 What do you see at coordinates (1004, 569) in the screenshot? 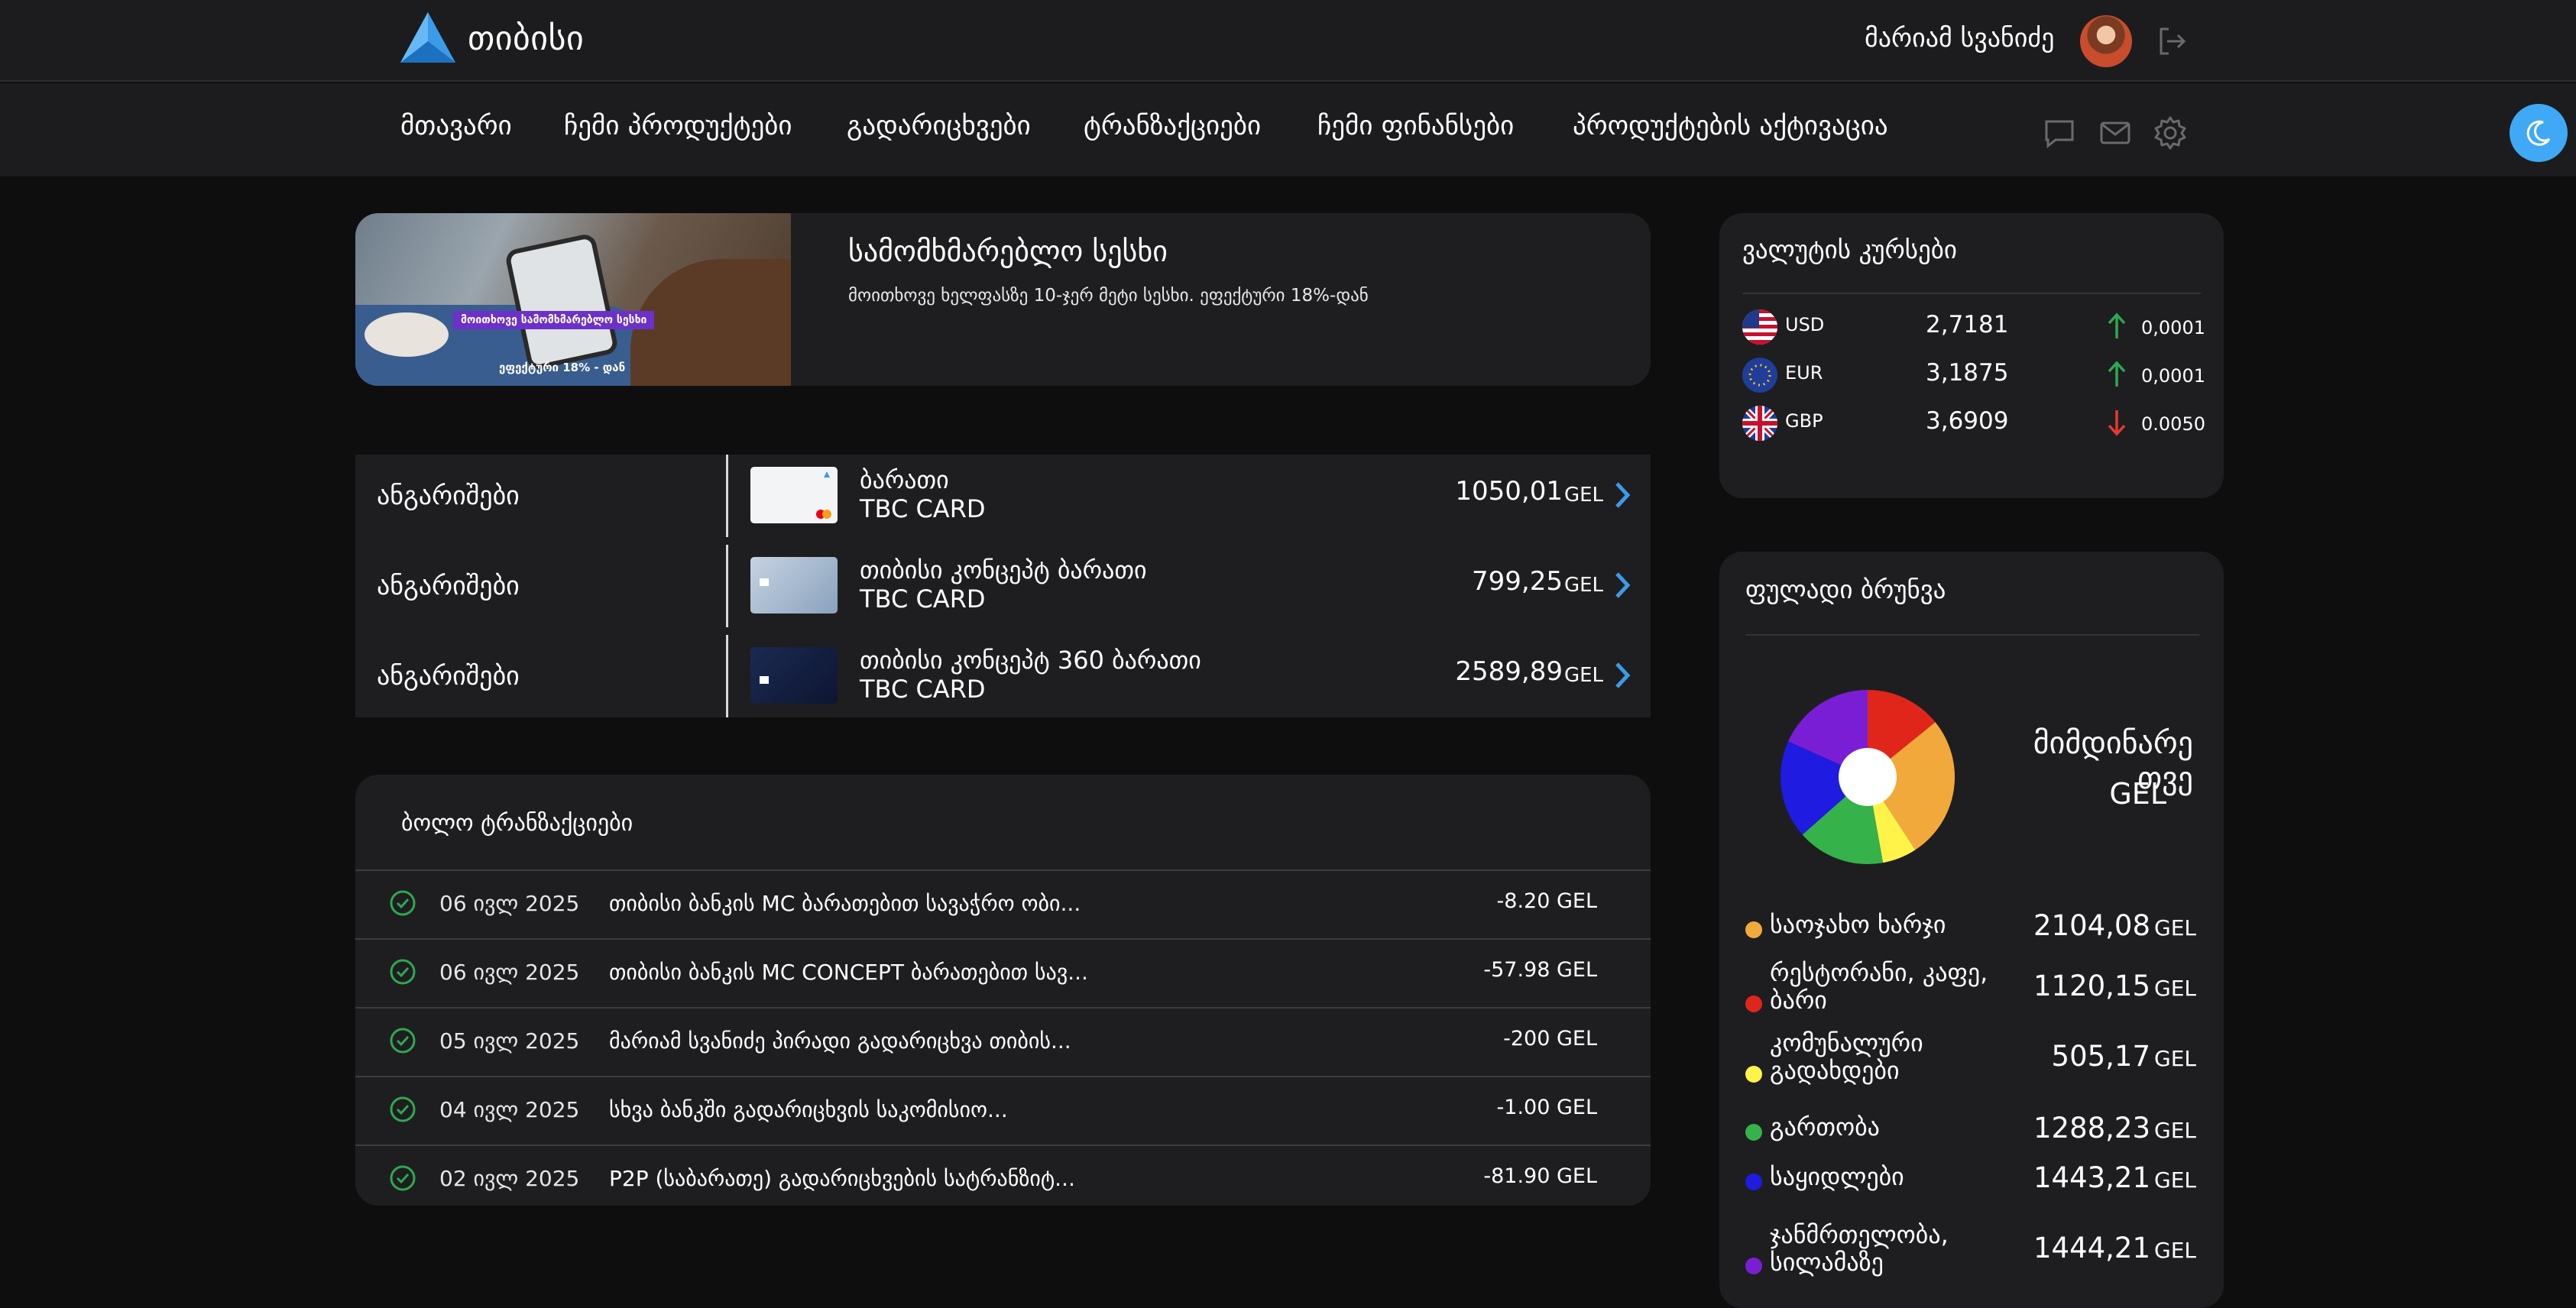
I see `card-name: თიბისი კონცეპტ ბარათი` at bounding box center [1004, 569].